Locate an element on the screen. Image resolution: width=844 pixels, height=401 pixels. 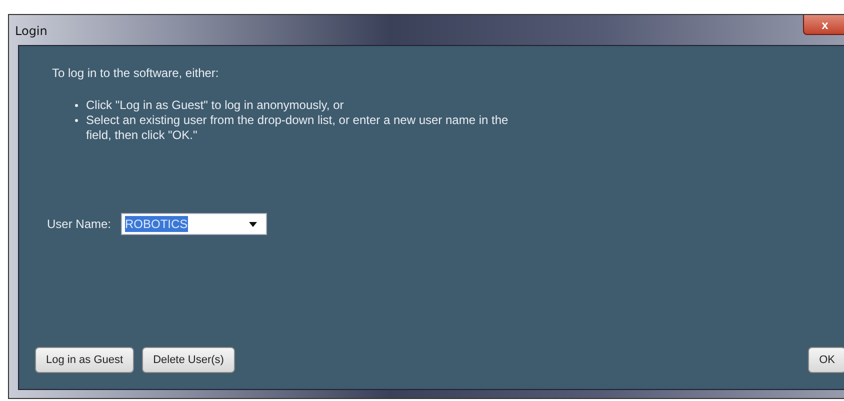
close-button: x is located at coordinates (823, 25).